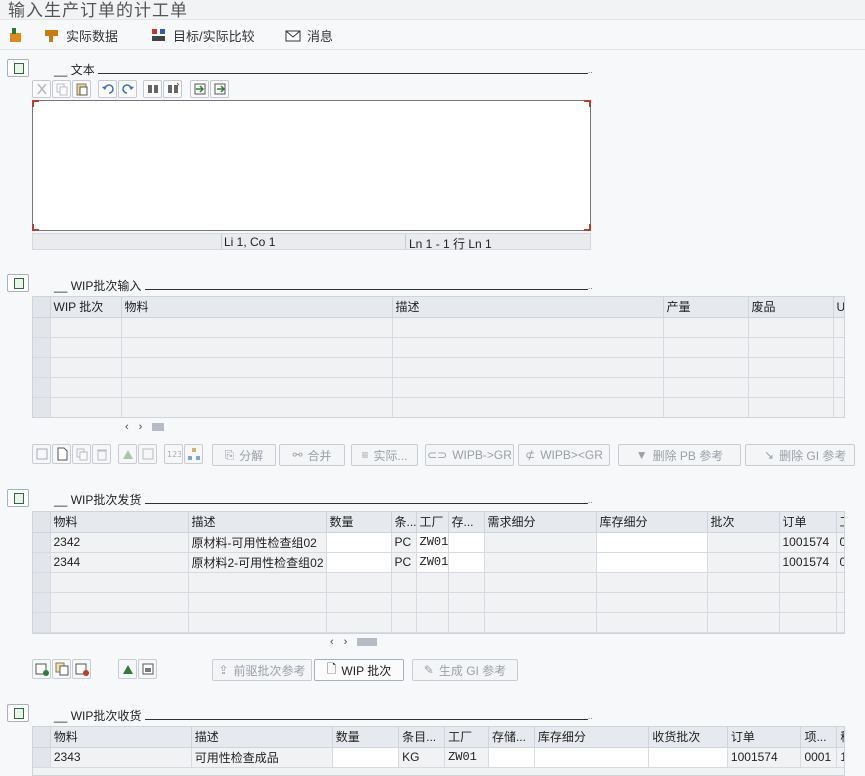 The height and width of the screenshot is (776, 865). What do you see at coordinates (354, 642) in the screenshot?
I see `wip-issue-hscroll: ‹ ›` at bounding box center [354, 642].